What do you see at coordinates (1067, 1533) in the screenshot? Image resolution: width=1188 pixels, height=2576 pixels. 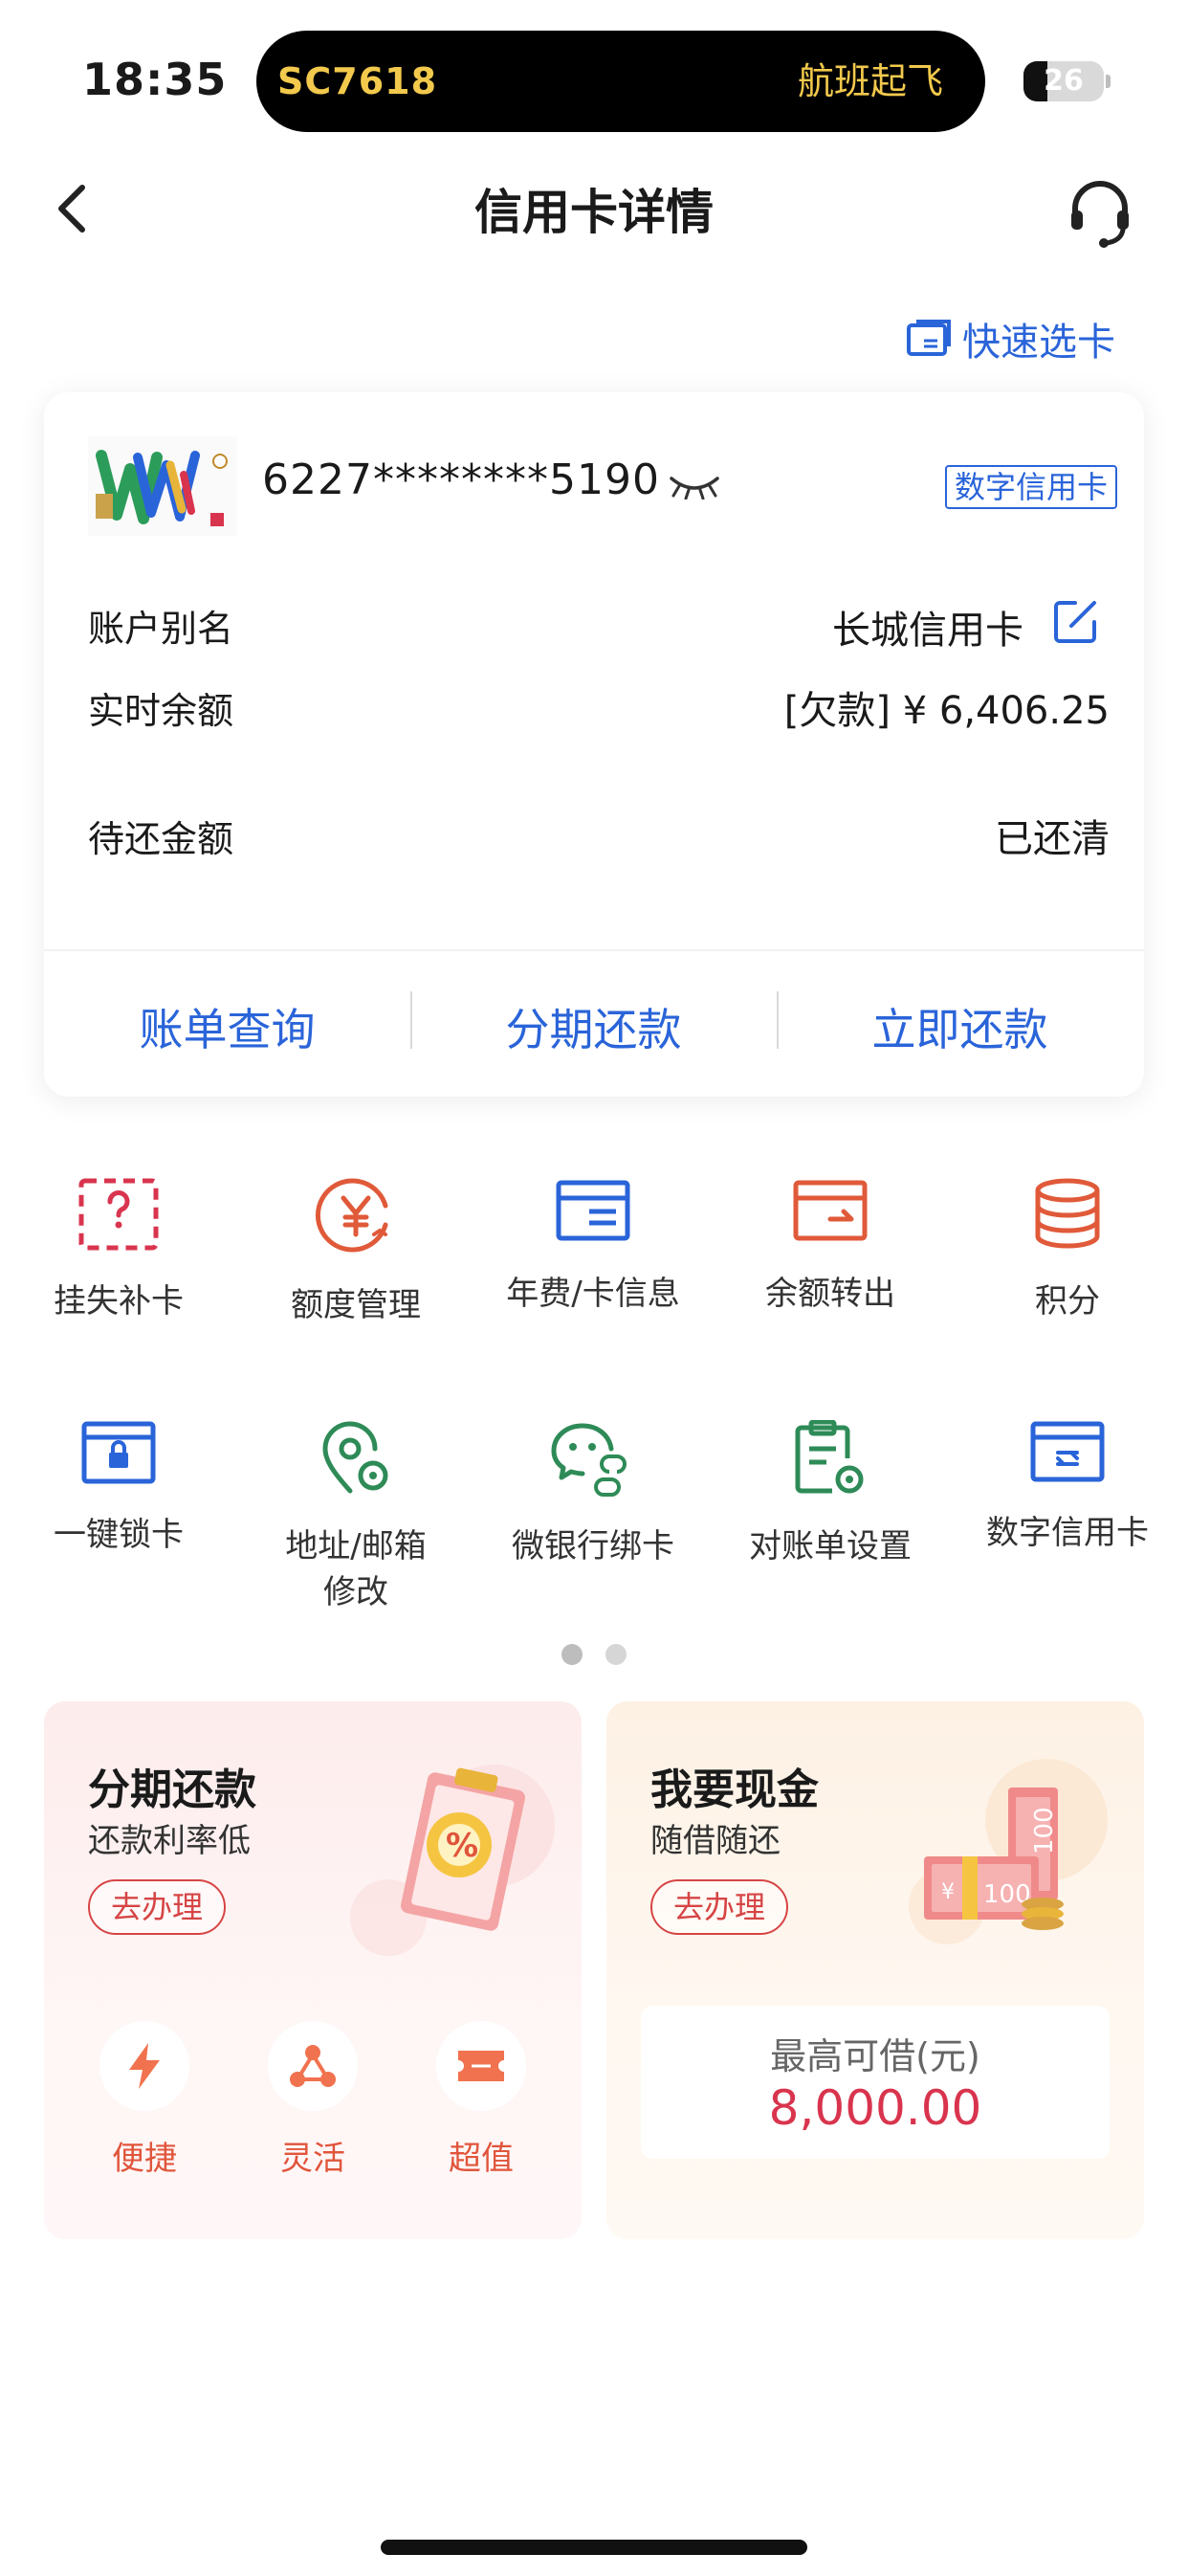 I see `service-label: 数字信用卡` at bounding box center [1067, 1533].